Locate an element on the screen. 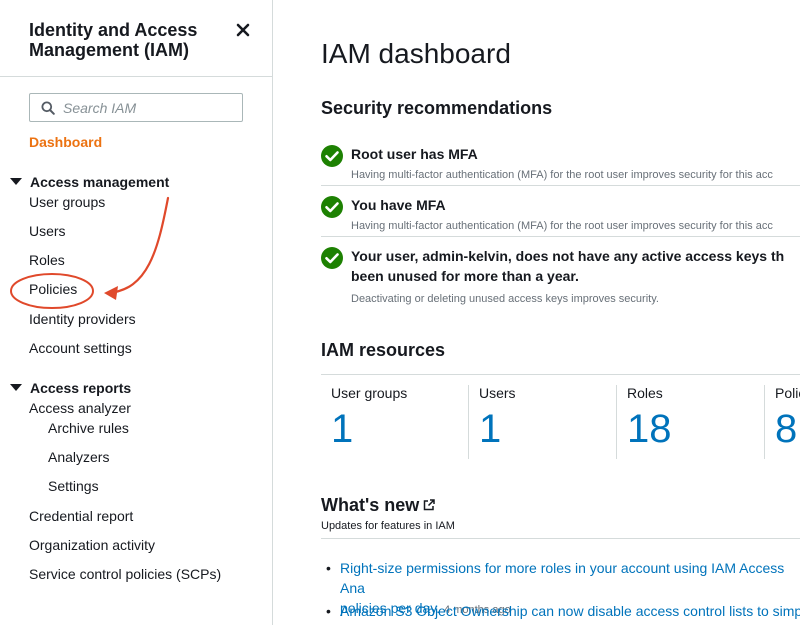 Image resolution: width=800 pixels, height=625 pixels. close-icon is located at coordinates (243, 29).